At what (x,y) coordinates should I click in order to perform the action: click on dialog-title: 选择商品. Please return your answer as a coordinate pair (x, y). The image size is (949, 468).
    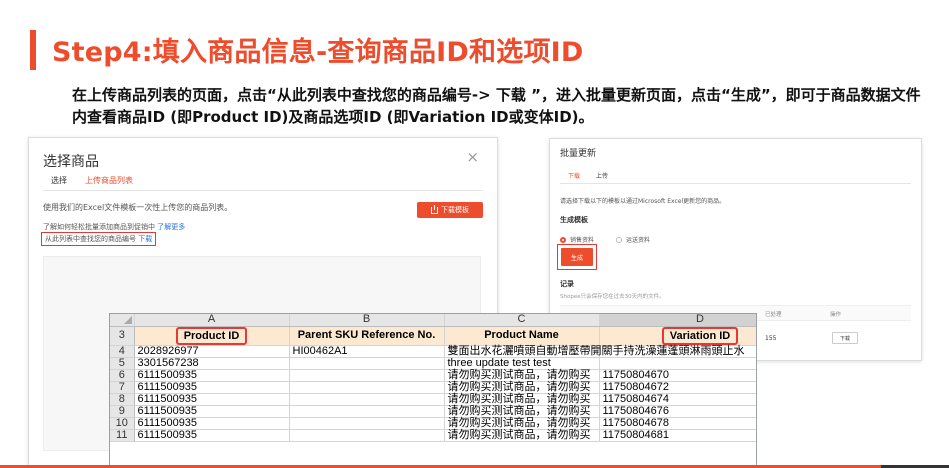
    Looking at the image, I should click on (71, 162).